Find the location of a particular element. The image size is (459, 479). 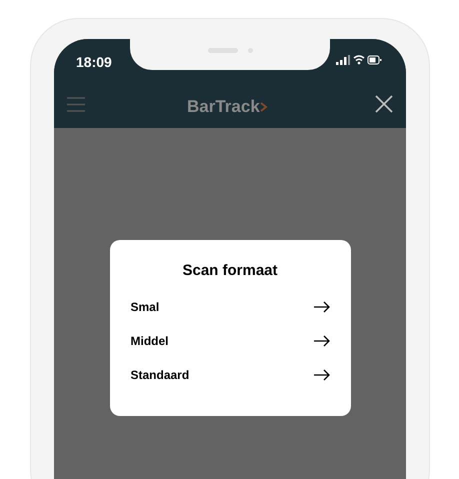

close-icon is located at coordinates (384, 104).